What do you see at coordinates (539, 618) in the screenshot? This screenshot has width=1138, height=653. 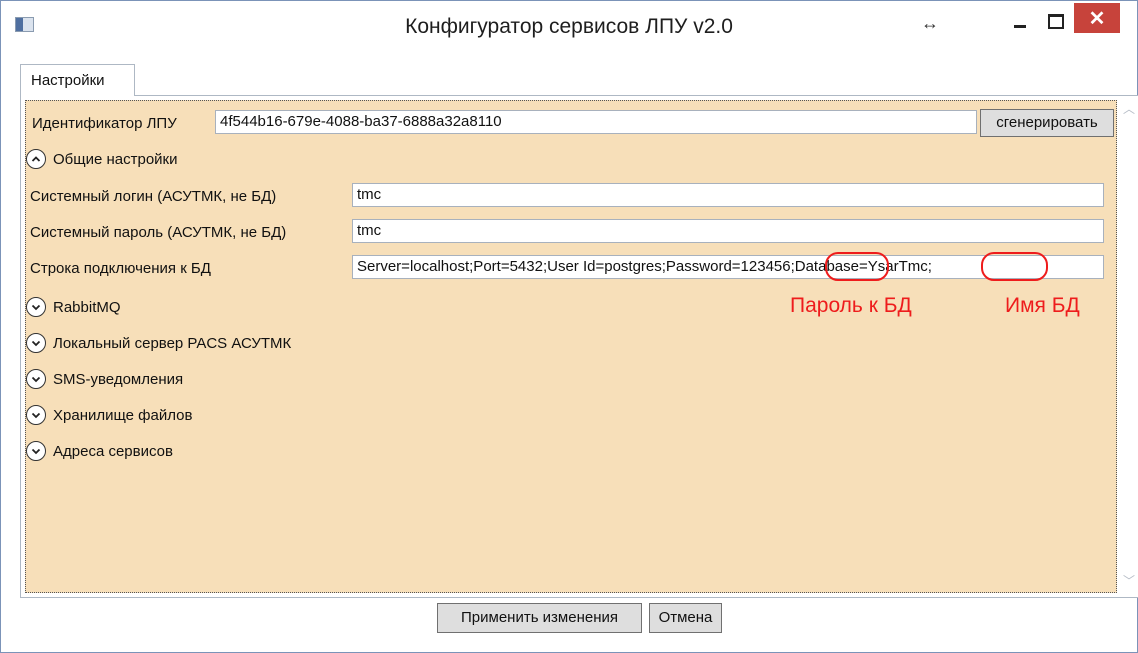 I see `apply-button: Применить изменения` at bounding box center [539, 618].